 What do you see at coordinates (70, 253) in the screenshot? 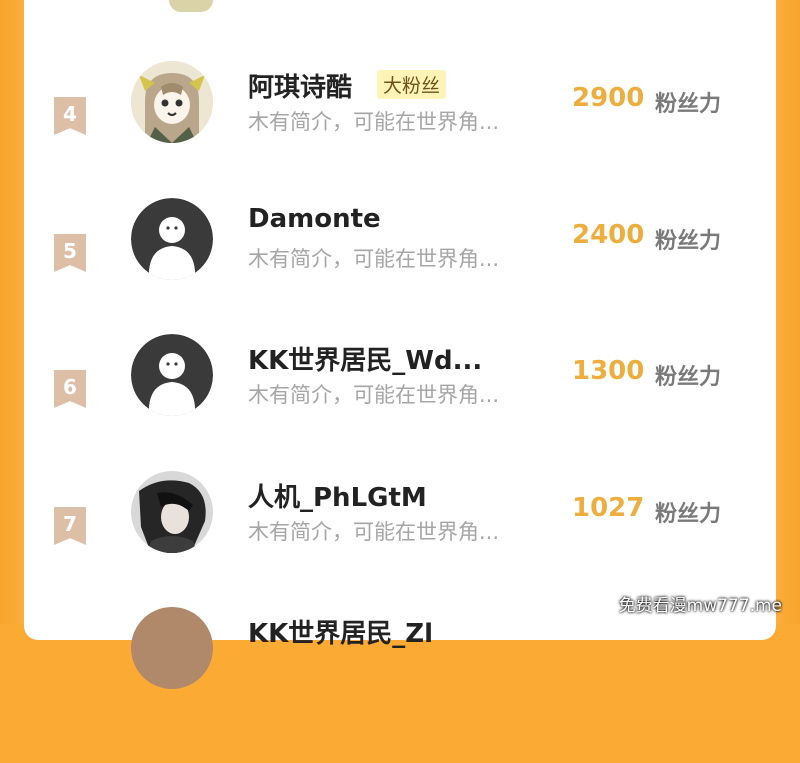
I see `rank-badge: 5` at bounding box center [70, 253].